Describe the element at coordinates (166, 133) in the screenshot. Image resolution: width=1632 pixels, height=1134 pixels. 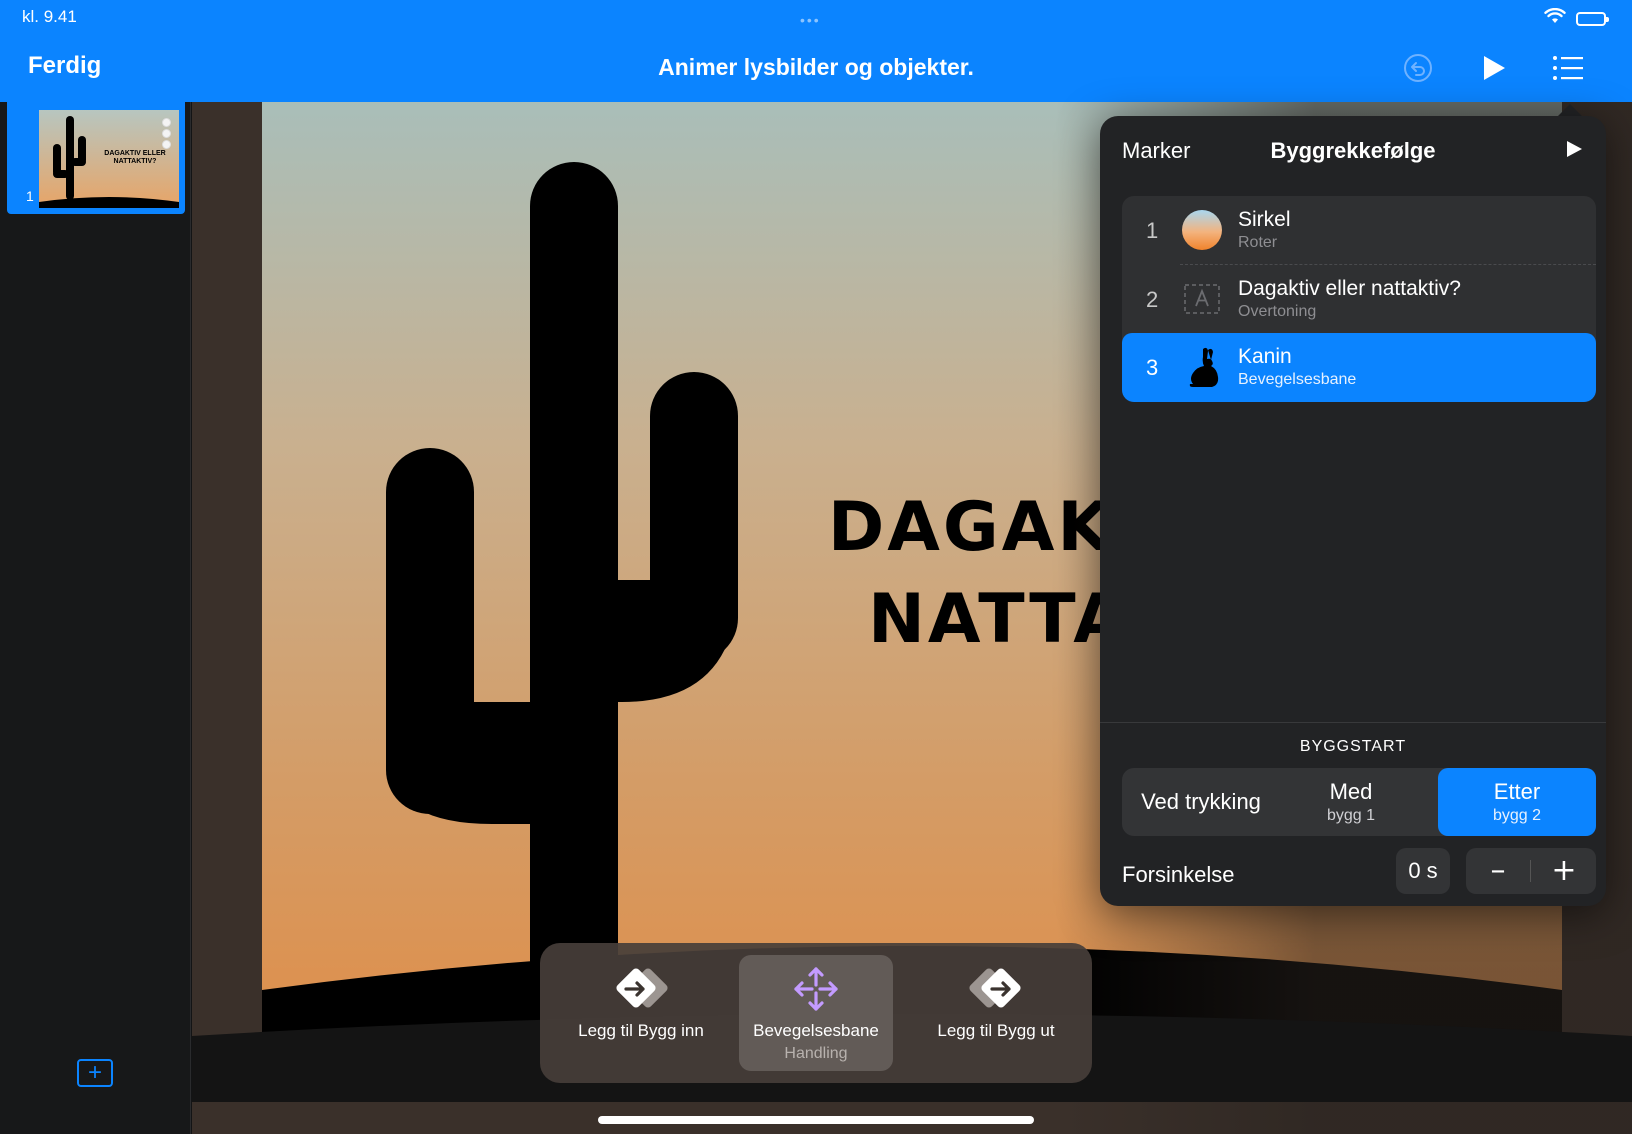
I see `build-indicator-dots` at that location.